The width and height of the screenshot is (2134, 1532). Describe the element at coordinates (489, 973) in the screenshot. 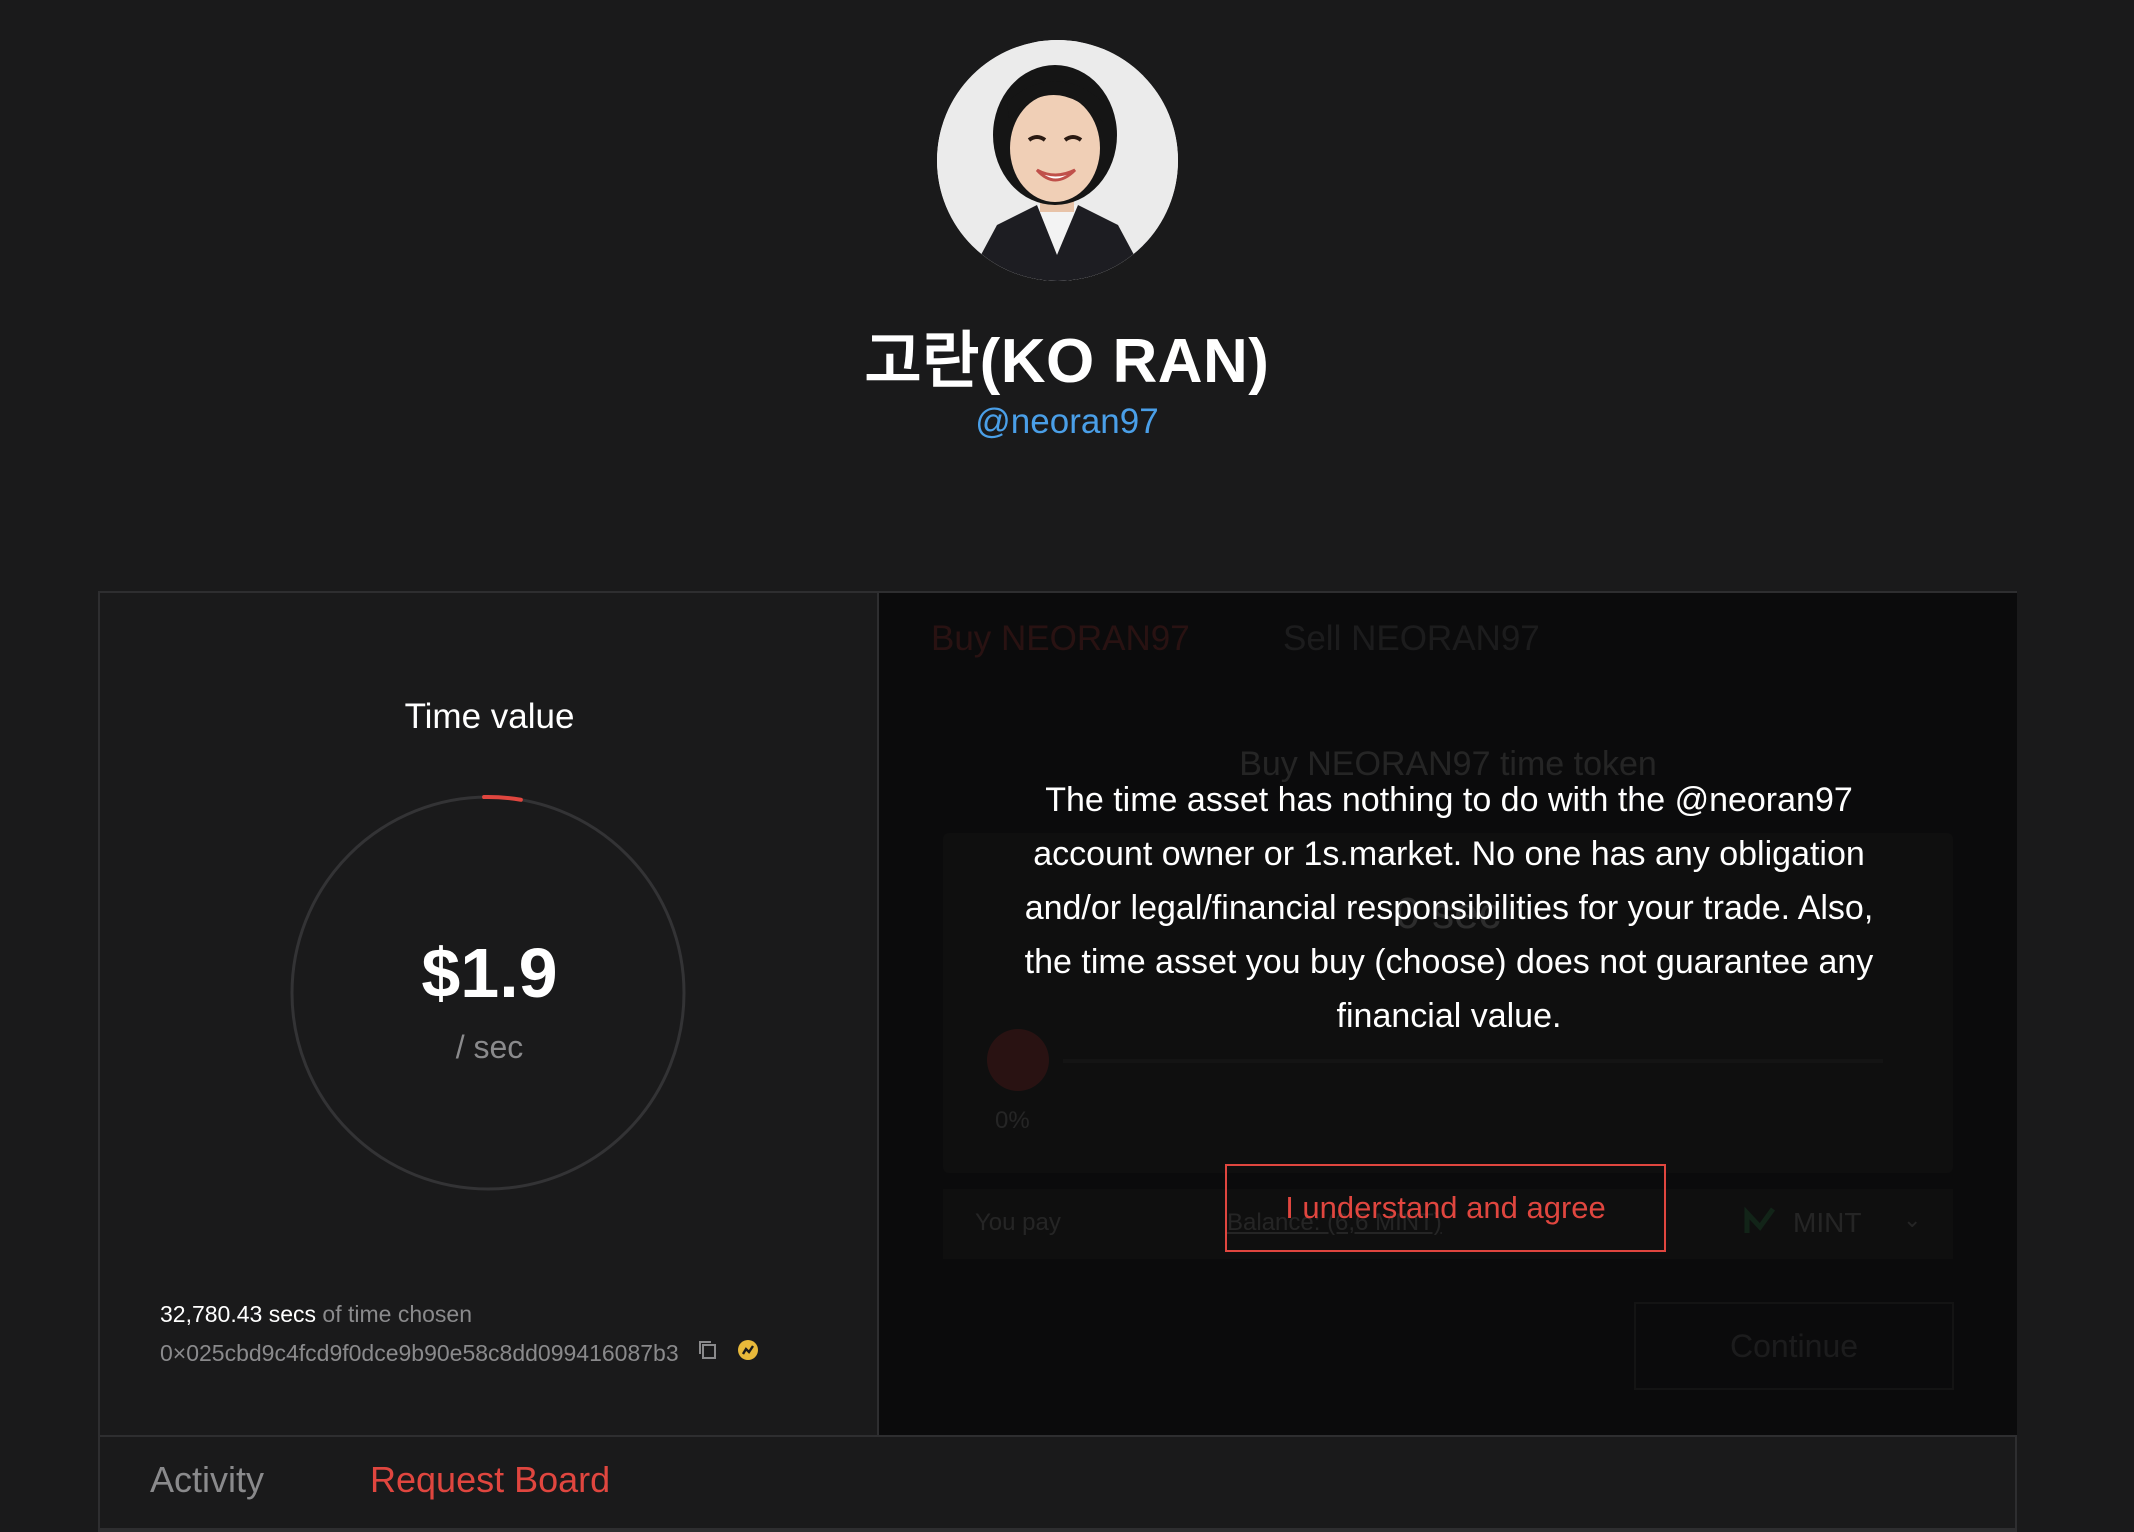

I see `time-value-amount: $1.9` at that location.